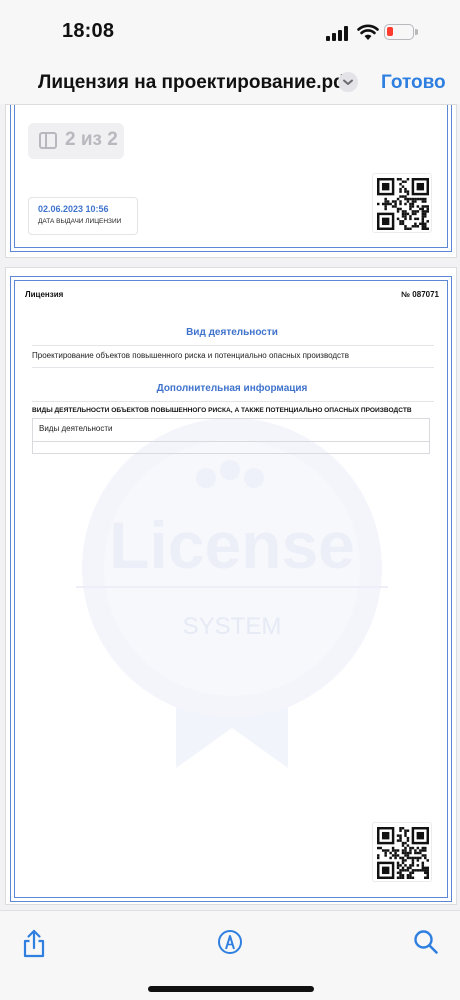 The height and width of the screenshot is (1000, 460). I want to click on page-indicator-text: 2 из 2, so click(91, 139).